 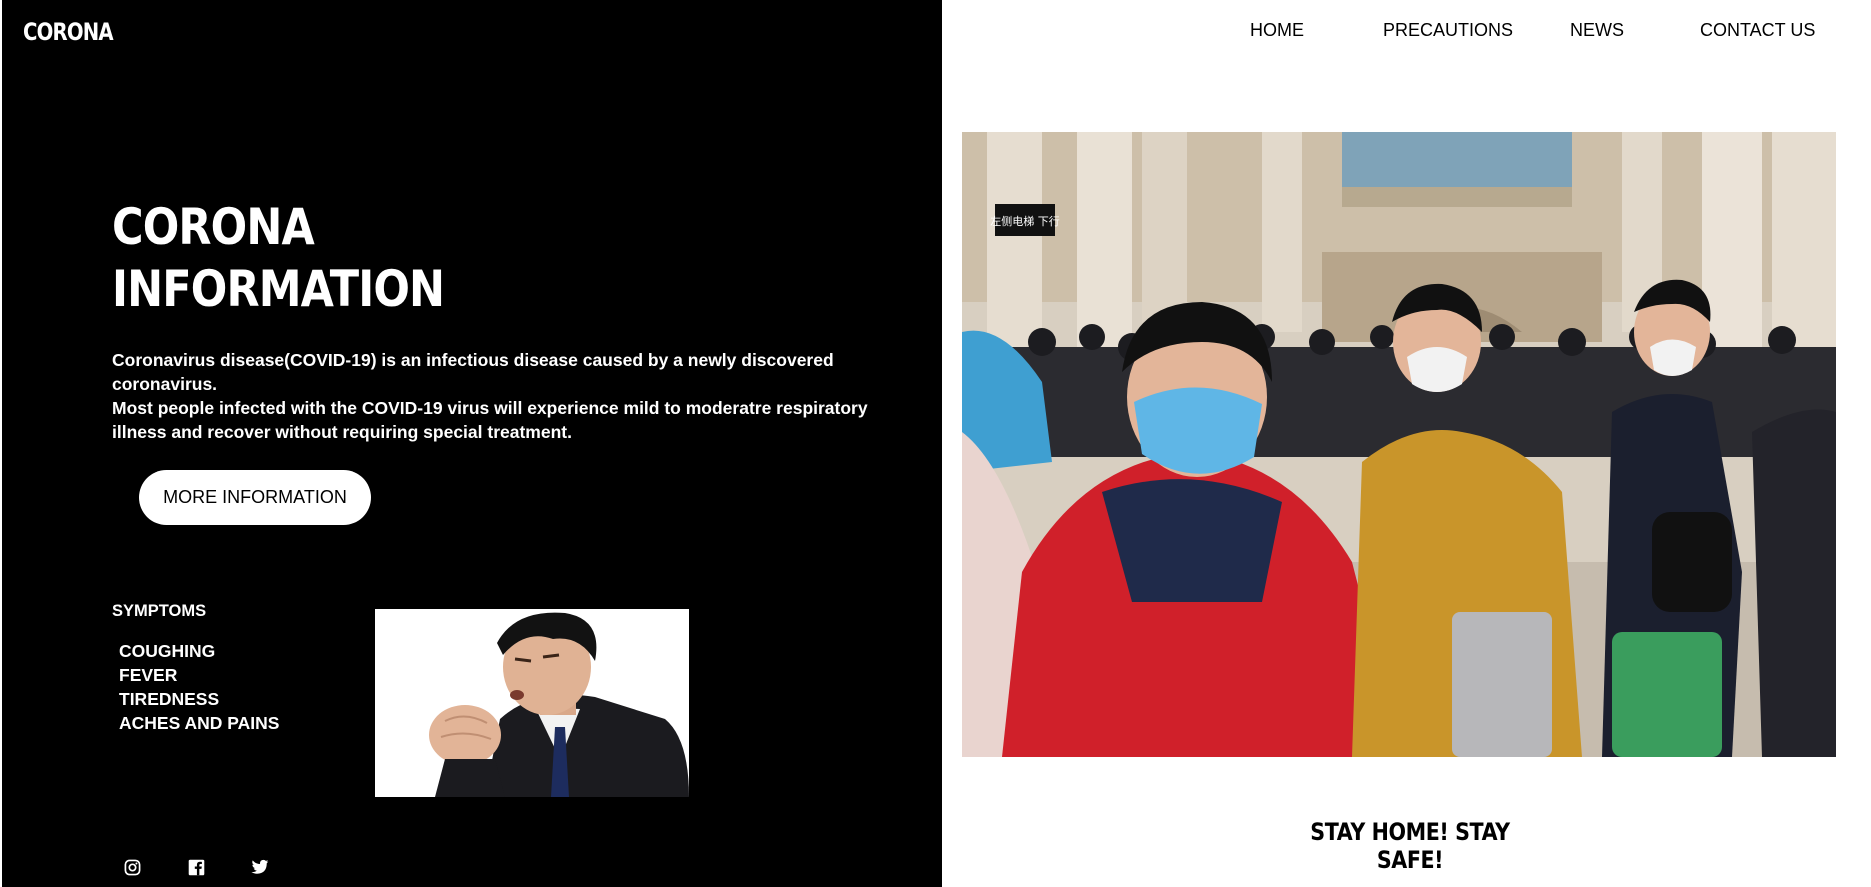 What do you see at coordinates (159, 611) in the screenshot?
I see `symptoms-heading: SYMPTOMS` at bounding box center [159, 611].